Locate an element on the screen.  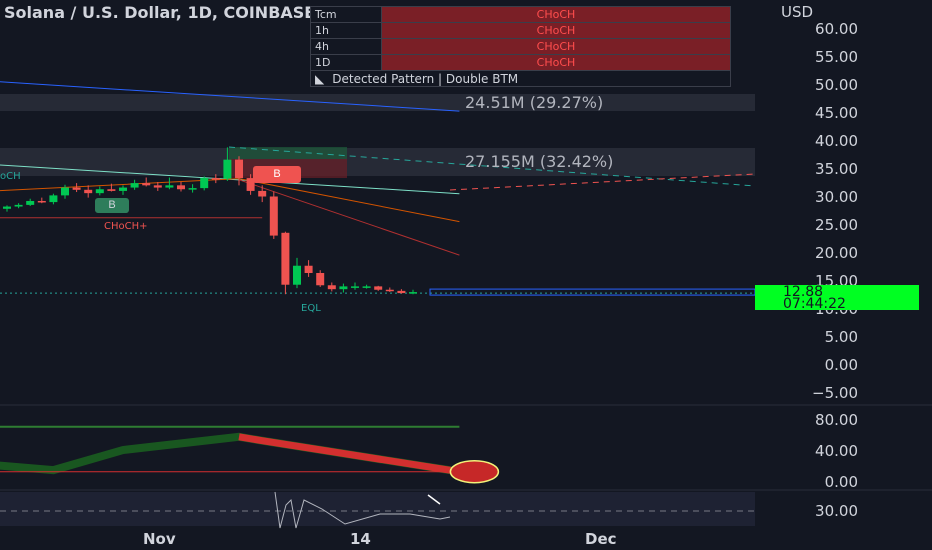
last-price-label: 12.88 07:44:22 is located at coordinates (837, 298).